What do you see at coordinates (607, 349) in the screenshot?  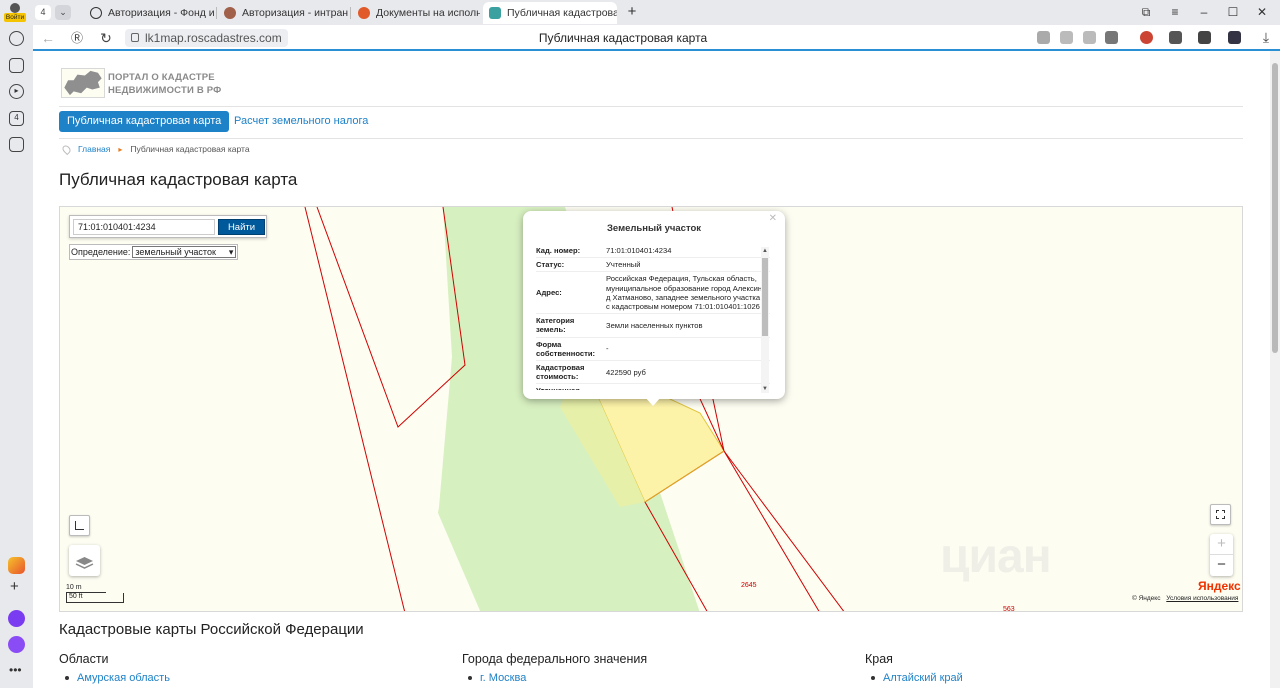 I see `info-value: -` at bounding box center [607, 349].